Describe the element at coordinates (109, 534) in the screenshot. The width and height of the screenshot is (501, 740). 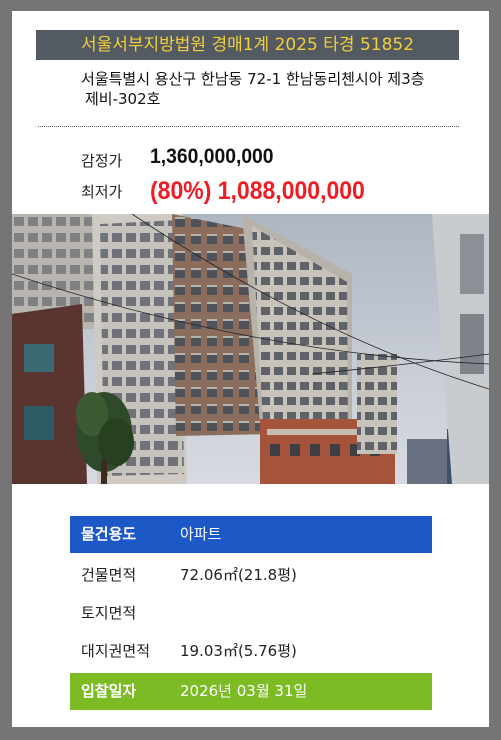
I see `usage-label: 물건용도` at that location.